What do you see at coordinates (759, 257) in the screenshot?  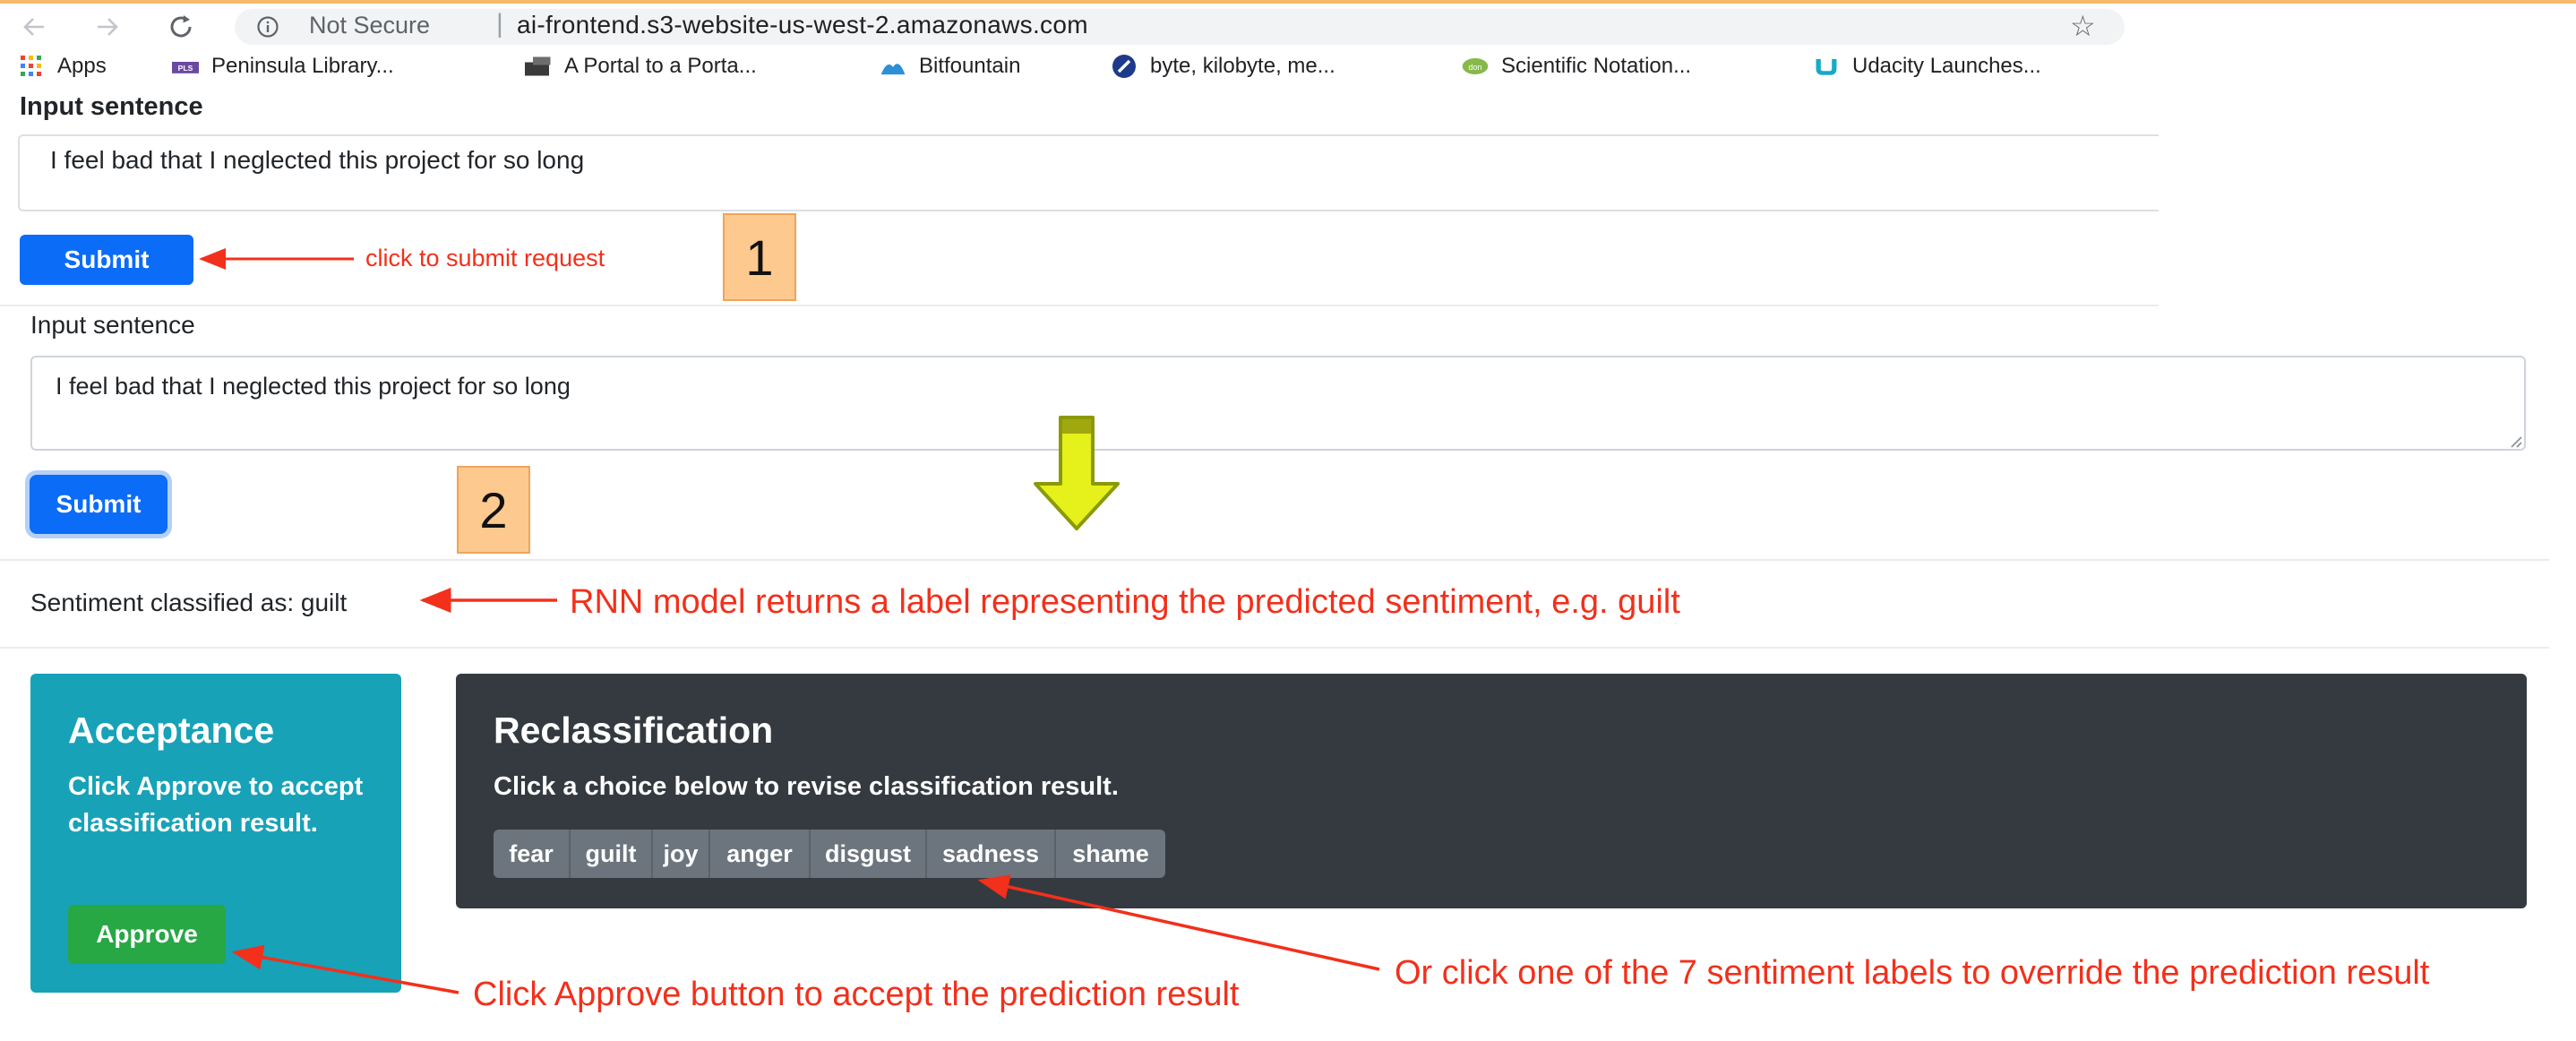 I see `step-1-marker: 1` at bounding box center [759, 257].